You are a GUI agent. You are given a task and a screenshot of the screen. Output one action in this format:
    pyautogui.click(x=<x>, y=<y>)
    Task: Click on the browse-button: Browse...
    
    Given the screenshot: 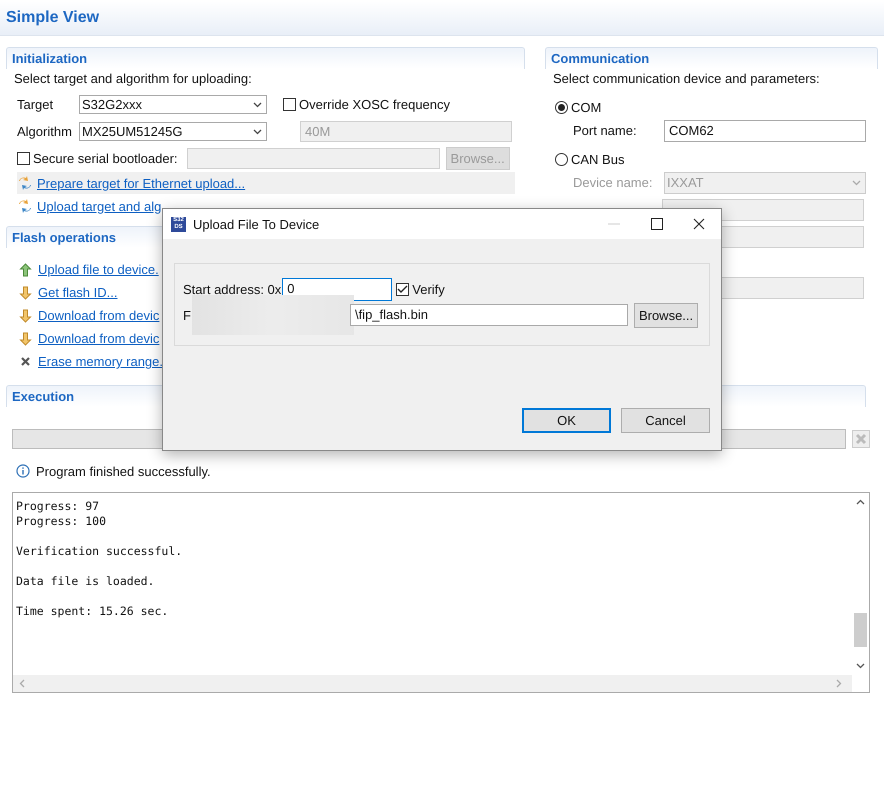 What is the action you would take?
    pyautogui.click(x=666, y=315)
    